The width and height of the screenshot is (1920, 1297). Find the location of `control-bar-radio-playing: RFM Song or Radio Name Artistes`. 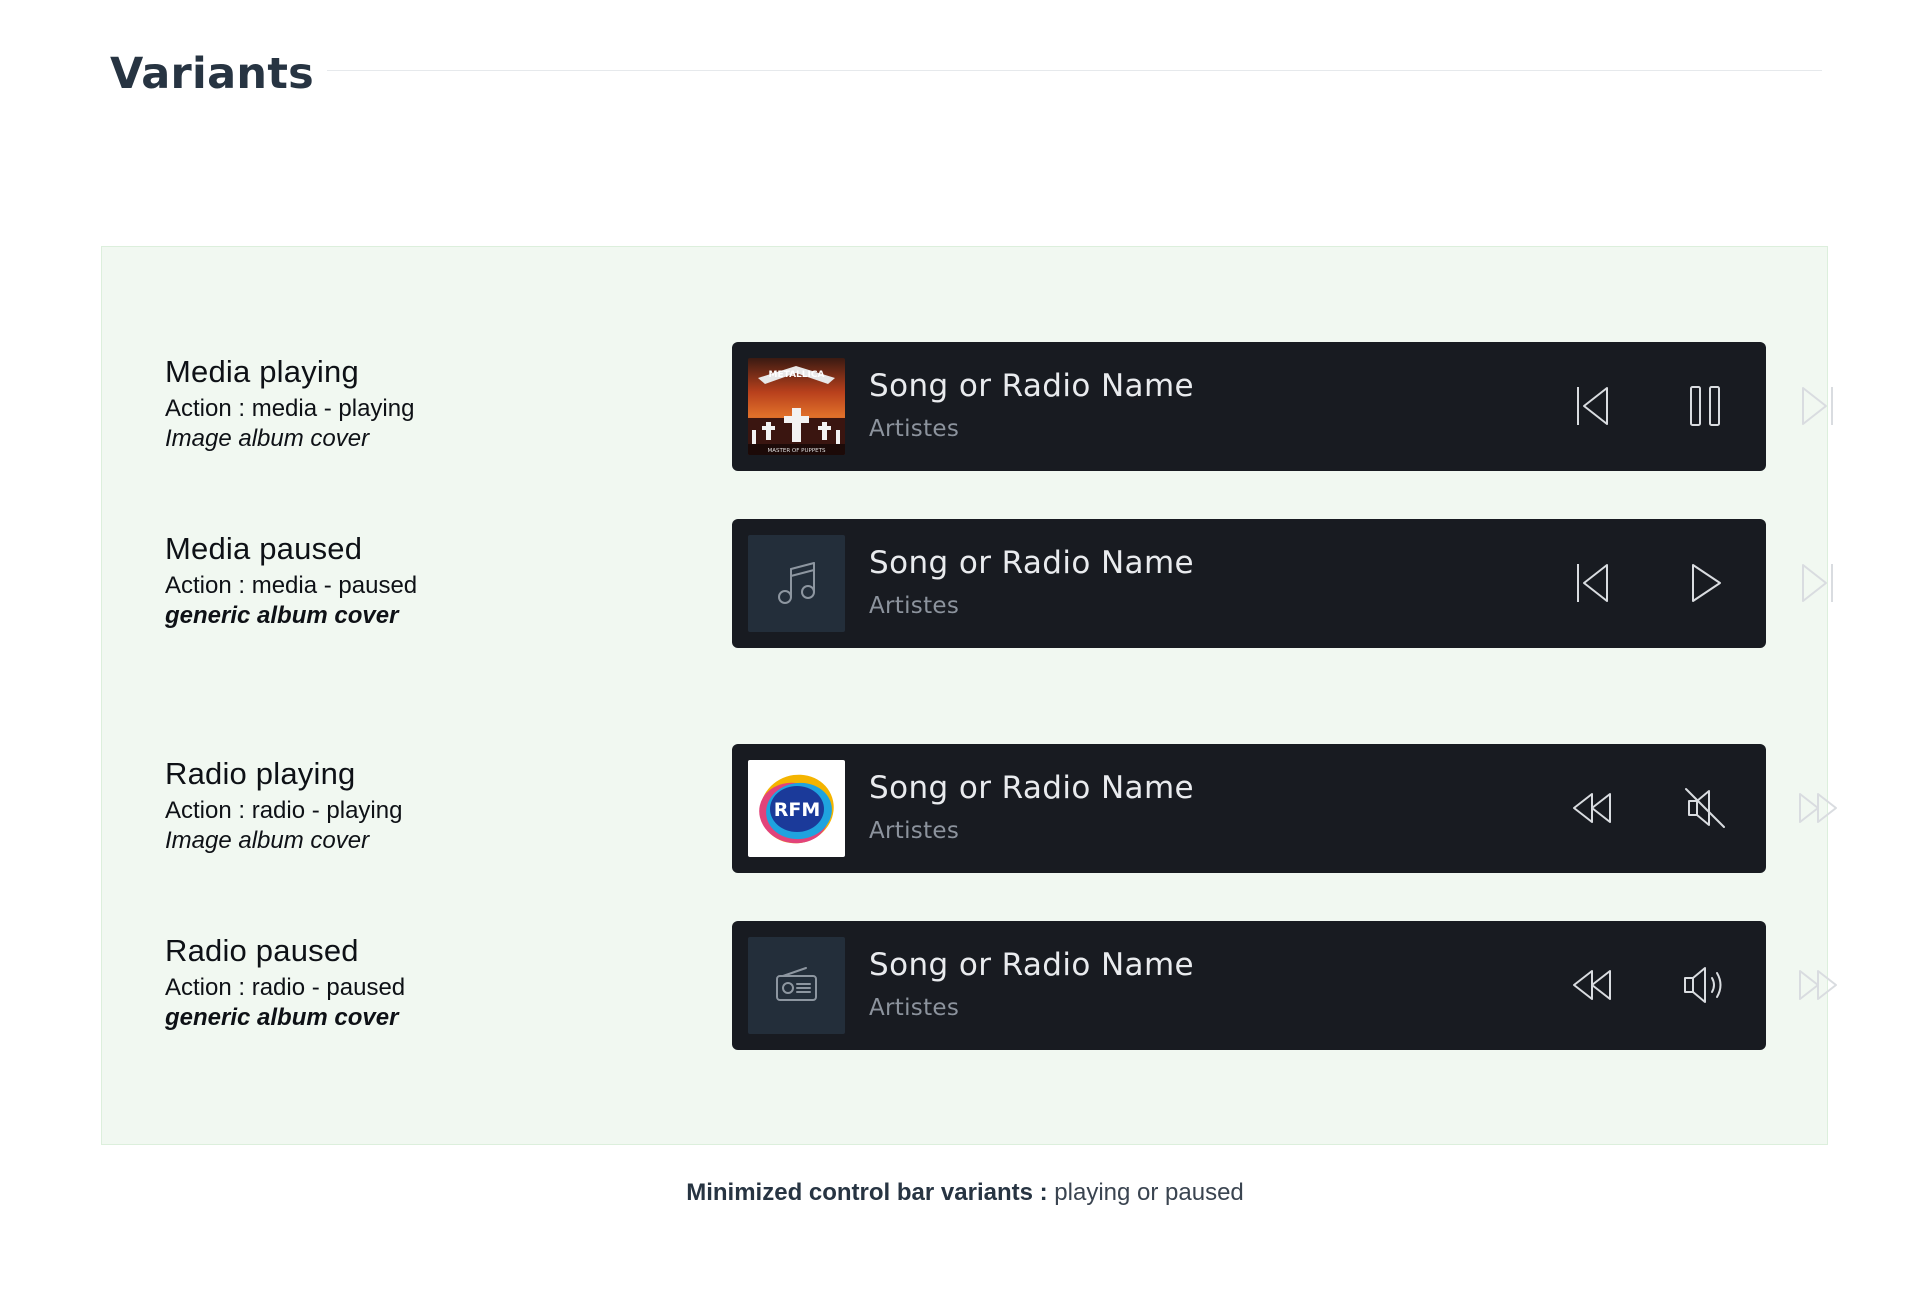

control-bar-radio-playing: RFM Song or Radio Name Artistes is located at coordinates (1284, 808).